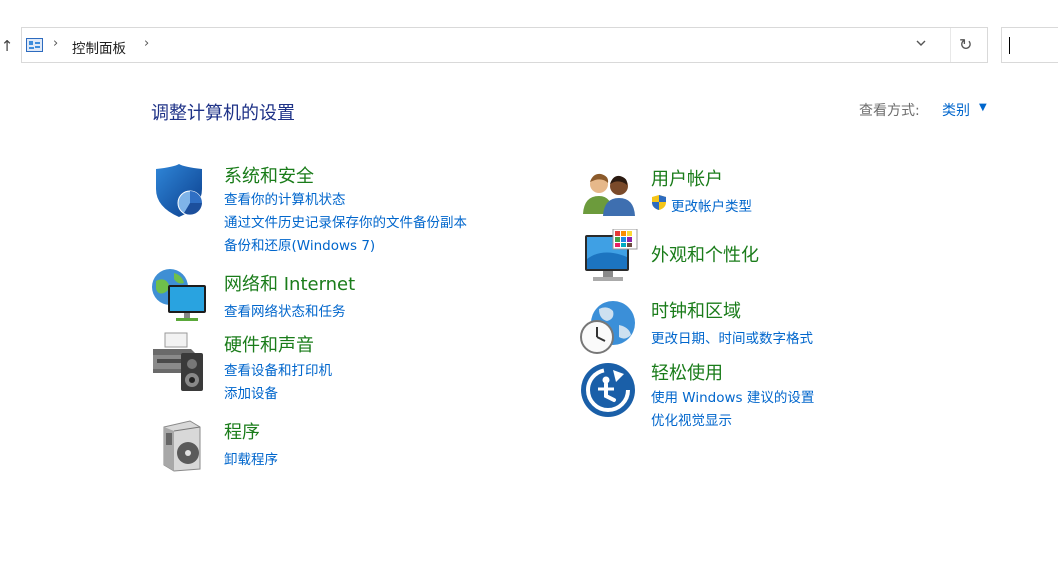  What do you see at coordinates (1029, 45) in the screenshot?
I see `search-input` at bounding box center [1029, 45].